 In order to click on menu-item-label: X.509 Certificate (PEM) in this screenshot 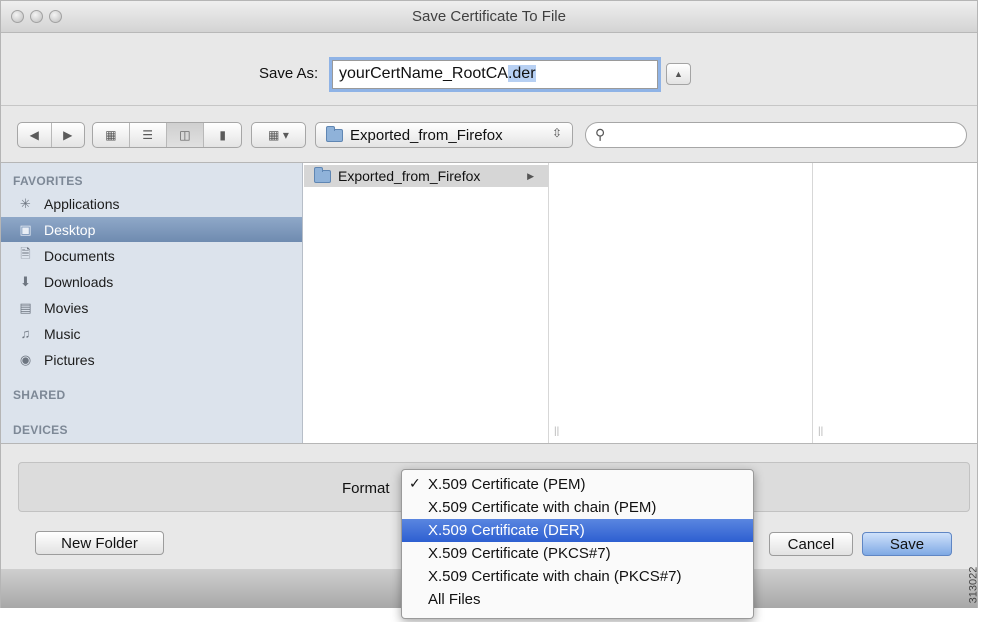, I will do `click(507, 484)`.